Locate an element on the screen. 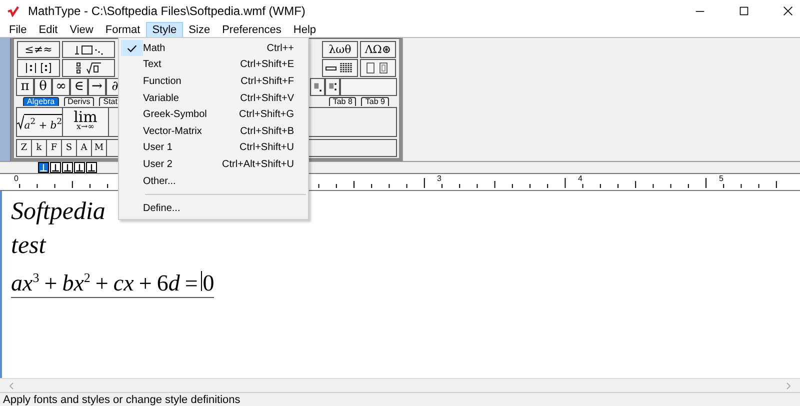 The height and width of the screenshot is (406, 800). ruler-label: 5 is located at coordinates (721, 178).